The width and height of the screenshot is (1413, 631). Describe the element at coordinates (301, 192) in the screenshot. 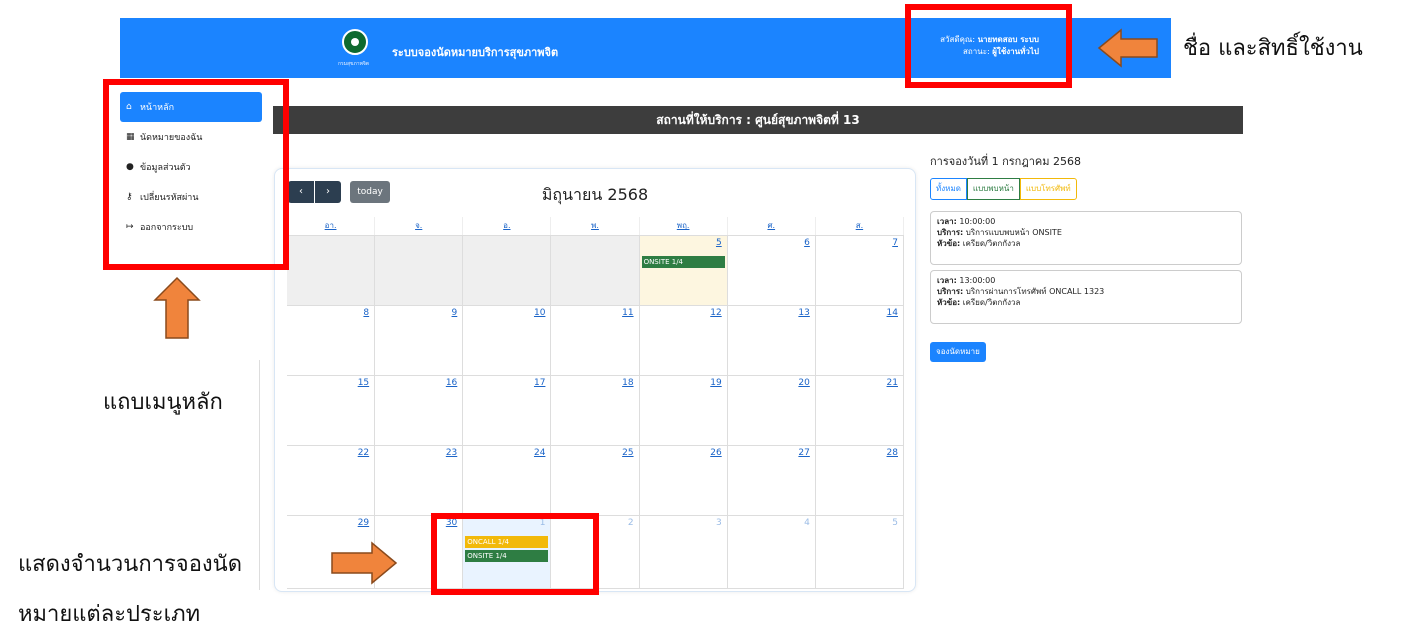

I see `prev-month-button: ‹` at that location.